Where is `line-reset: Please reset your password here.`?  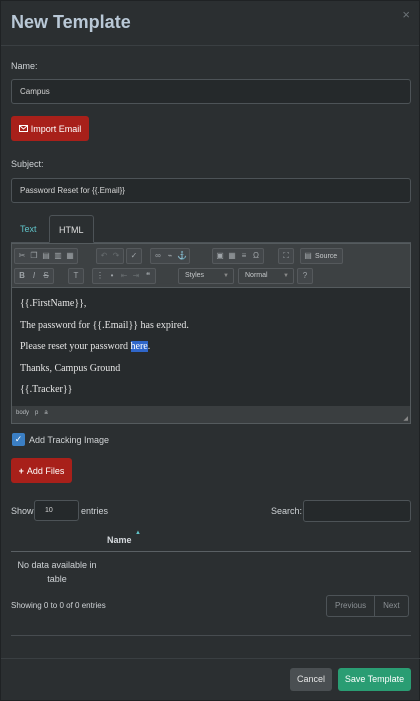 line-reset: Please reset your password here. is located at coordinates (211, 347).